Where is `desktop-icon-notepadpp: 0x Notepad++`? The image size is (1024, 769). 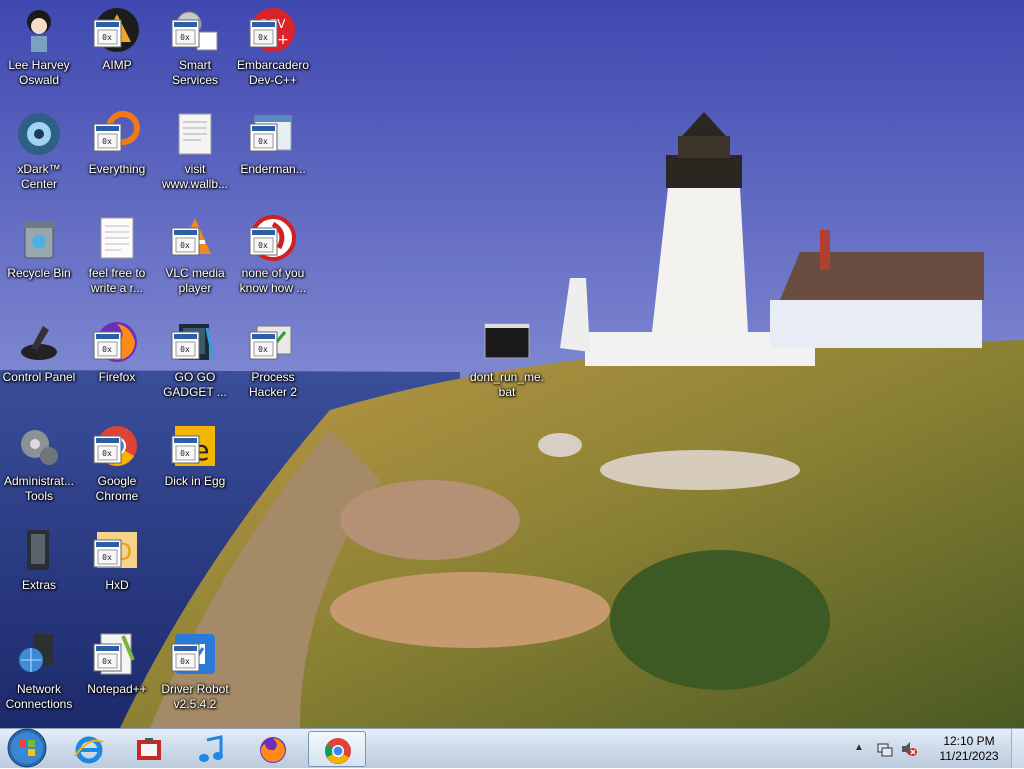
desktop-icon-notepadpp: 0x Notepad++ is located at coordinates (117, 672).